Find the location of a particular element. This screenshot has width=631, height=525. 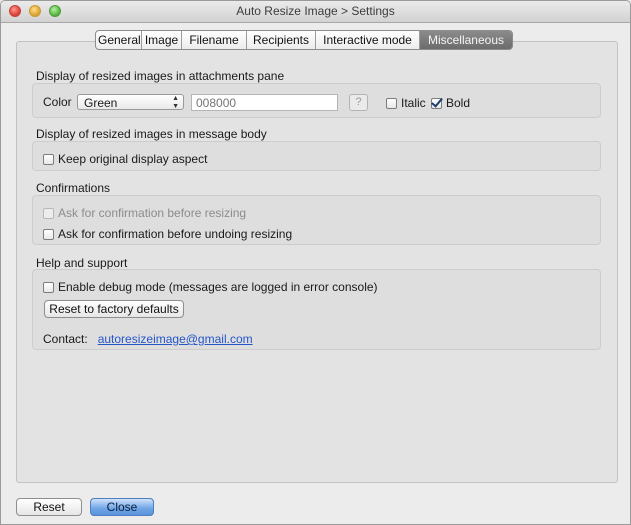

debug-mode-checkbox is located at coordinates (48, 287).